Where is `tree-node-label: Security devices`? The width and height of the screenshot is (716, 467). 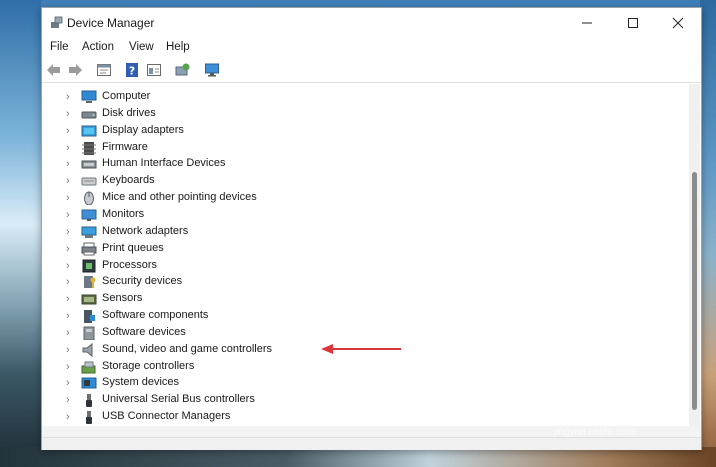
tree-node-label: Security devices is located at coordinates (142, 281).